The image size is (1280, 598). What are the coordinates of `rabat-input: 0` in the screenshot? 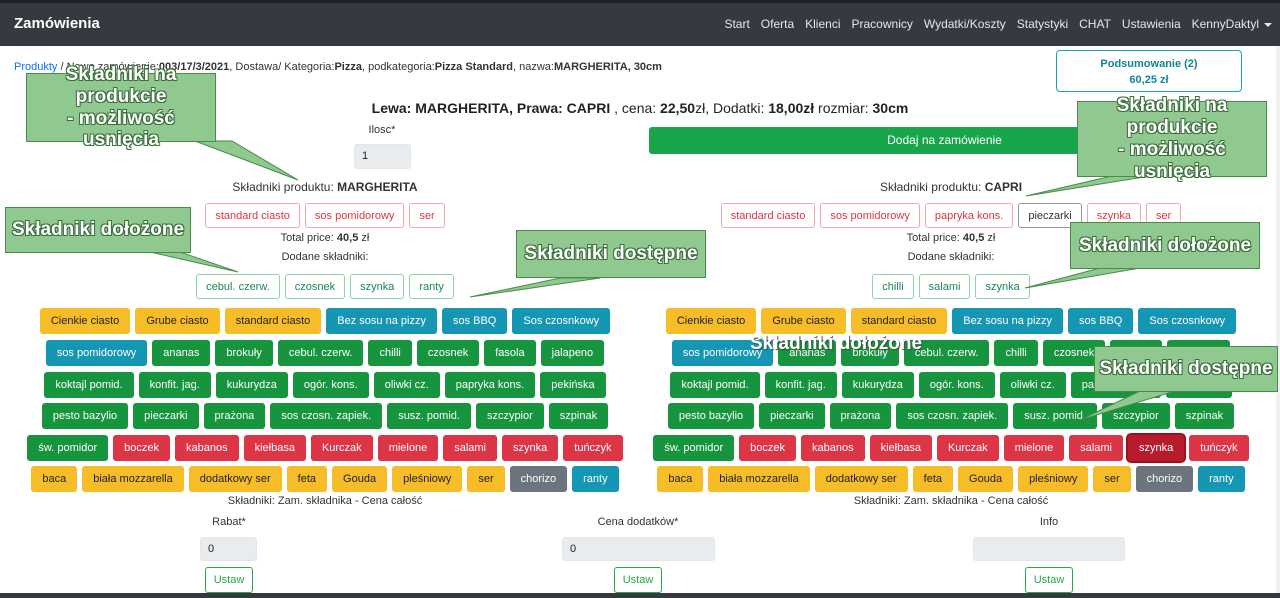 It's located at (228, 549).